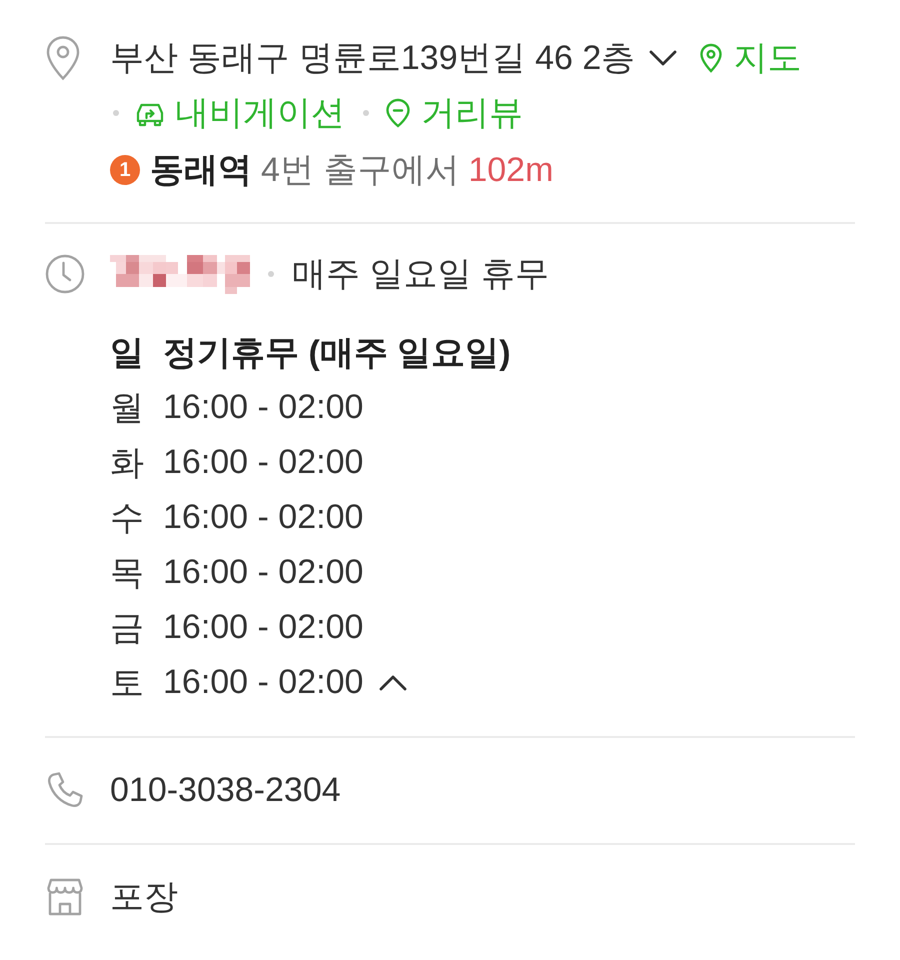 The width and height of the screenshot is (900, 960). I want to click on day-label: 수, so click(127, 518).